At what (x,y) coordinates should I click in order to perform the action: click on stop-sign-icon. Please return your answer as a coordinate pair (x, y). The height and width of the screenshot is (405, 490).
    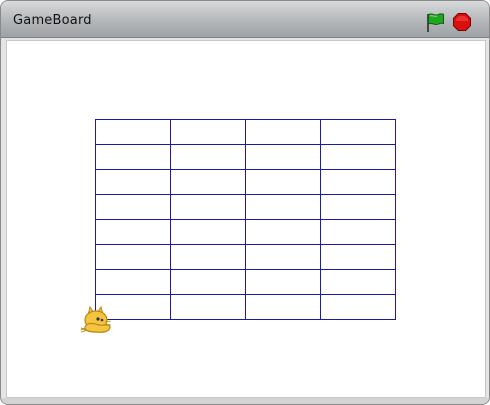
    Looking at the image, I should click on (462, 22).